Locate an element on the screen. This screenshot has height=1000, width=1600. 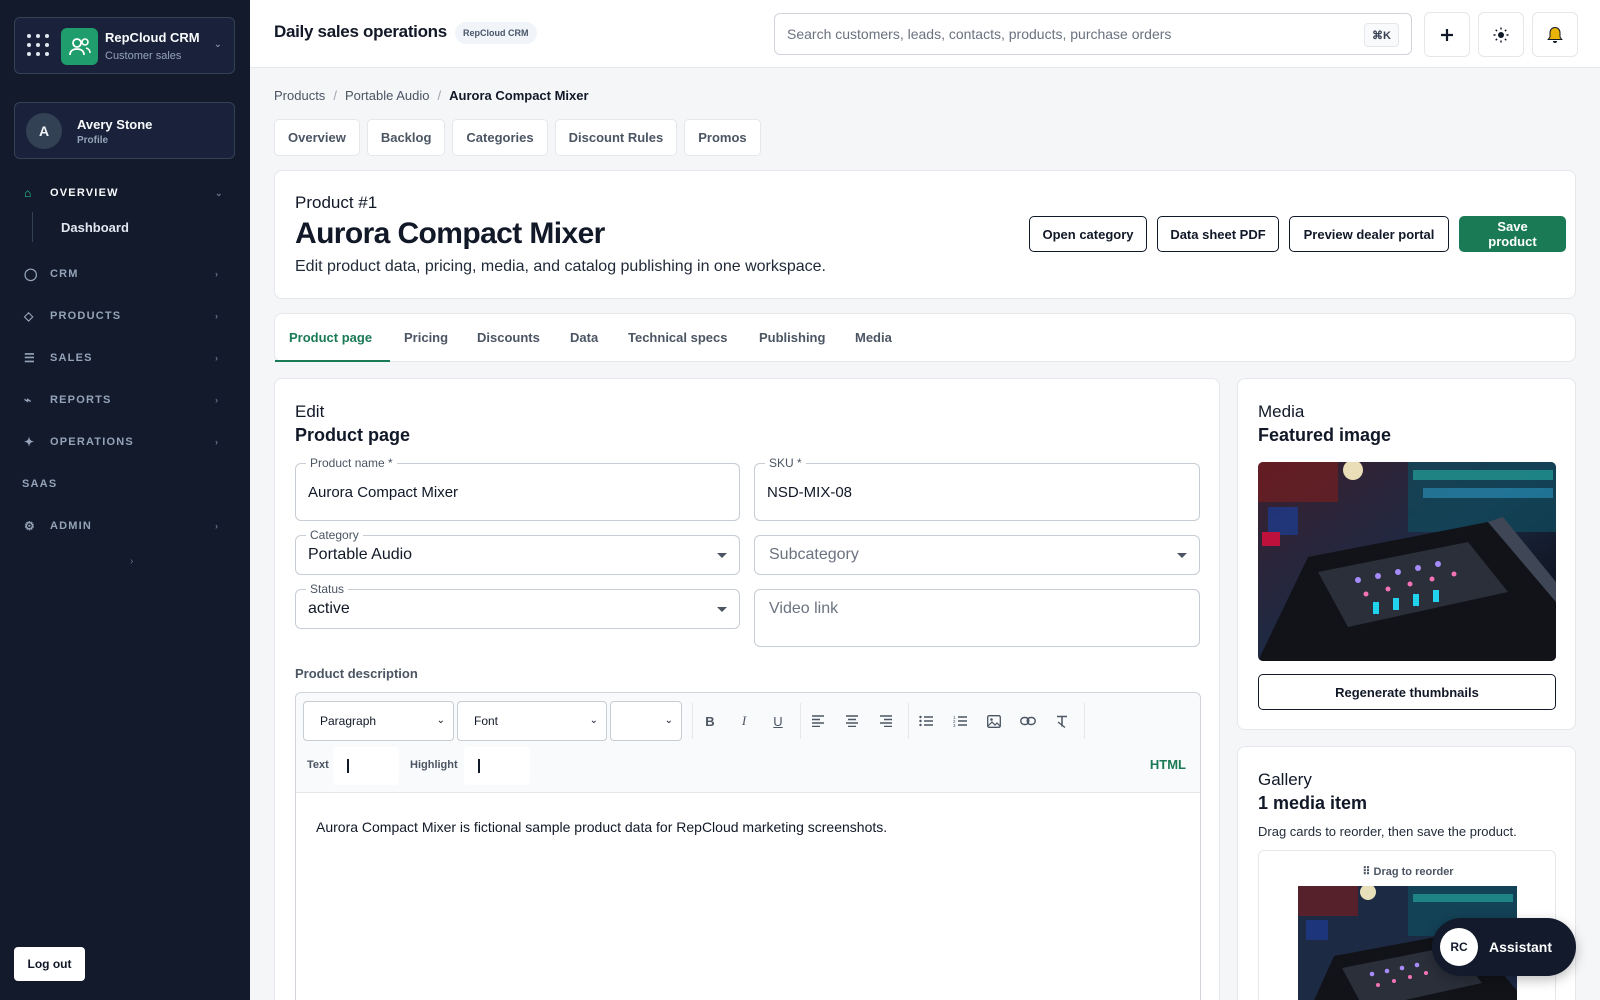
list-icon: ☰ is located at coordinates (30, 358).